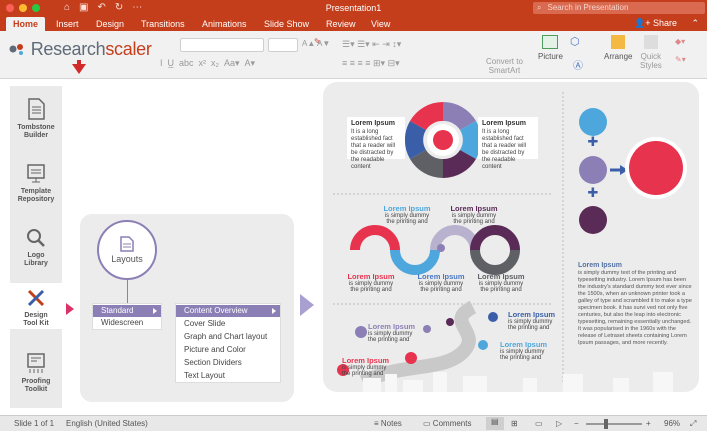 The height and width of the screenshot is (431, 707). Describe the element at coordinates (606, 424) in the screenshot. I see `zoom-slider-thumb` at that location.